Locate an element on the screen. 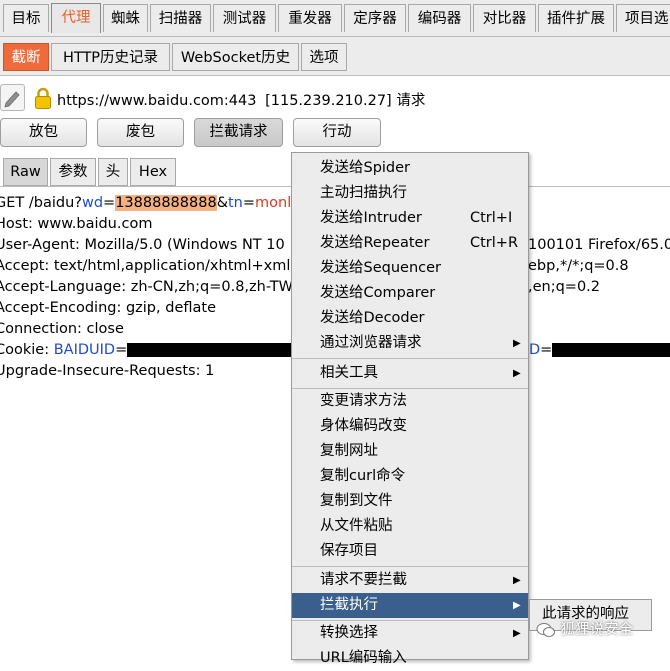 The width and height of the screenshot is (670, 671). header-accept: Accept: text/html,application/xhtml+xml is located at coordinates (145, 266).